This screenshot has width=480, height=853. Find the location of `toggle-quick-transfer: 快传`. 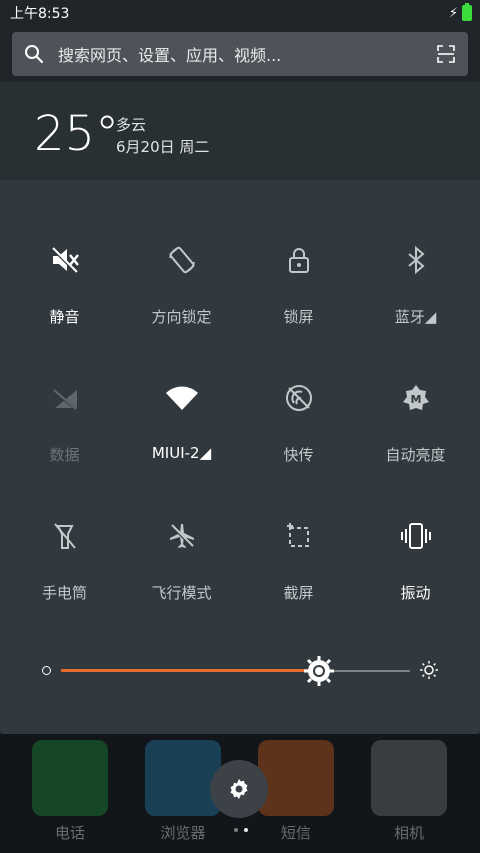

toggle-quick-transfer: 快传 is located at coordinates (298, 431).